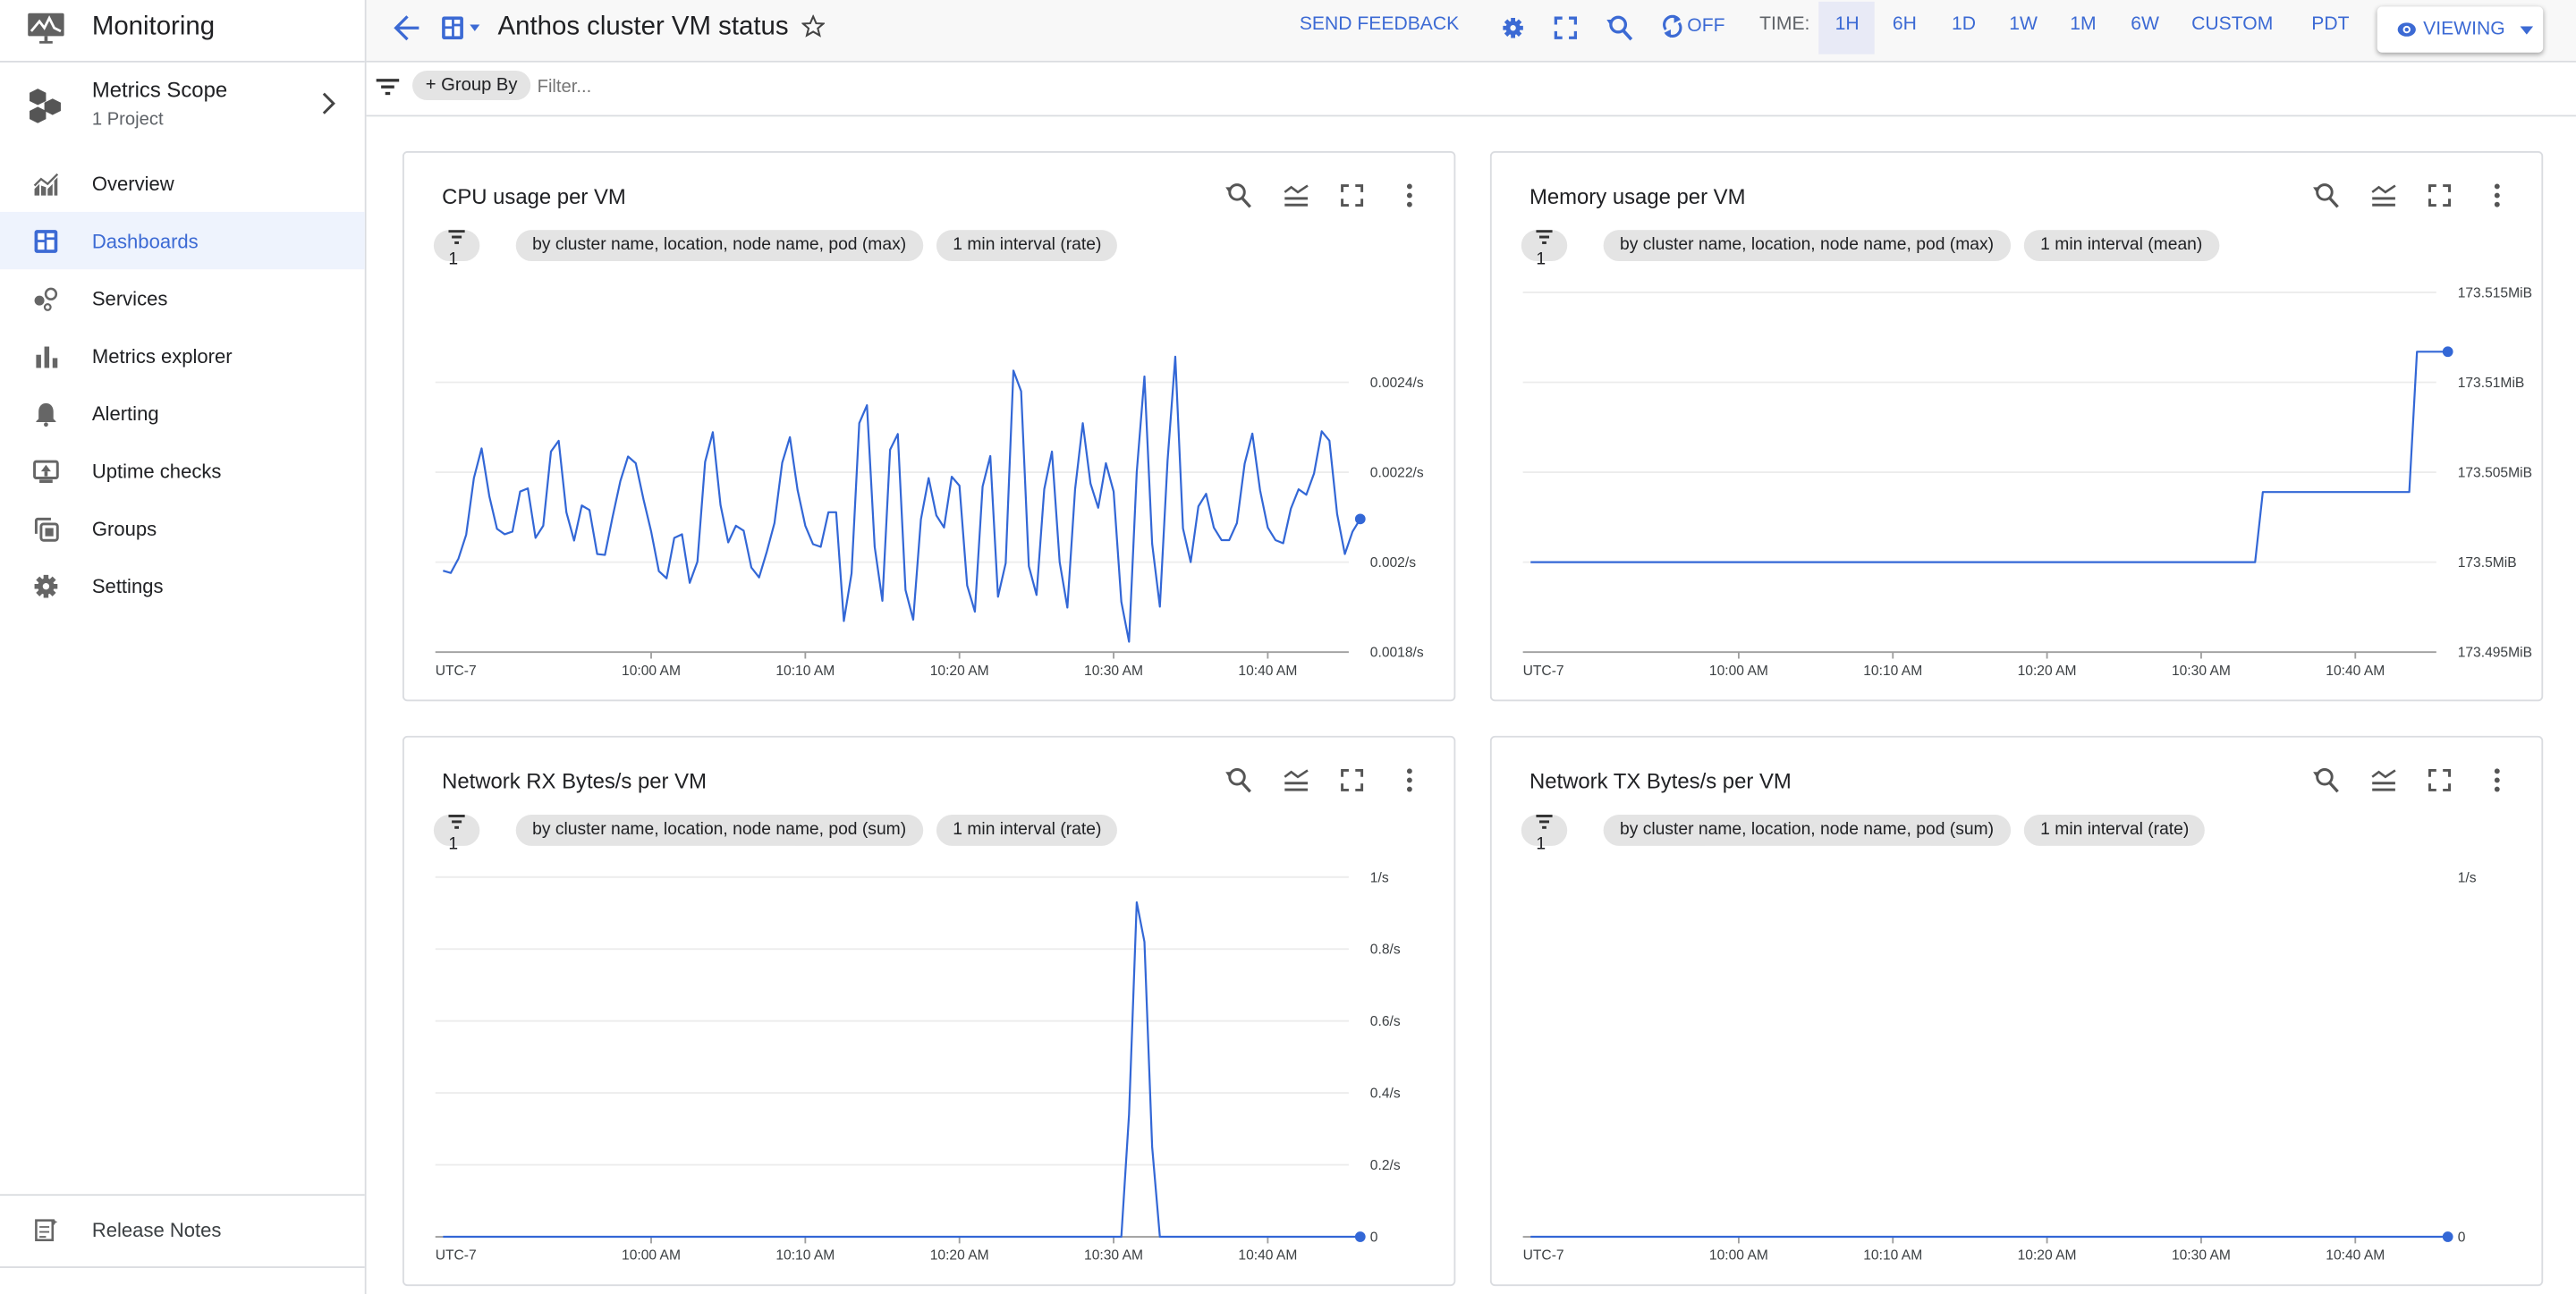 This screenshot has height=1294, width=2576. I want to click on time-range-1m: 1M, so click(2083, 25).